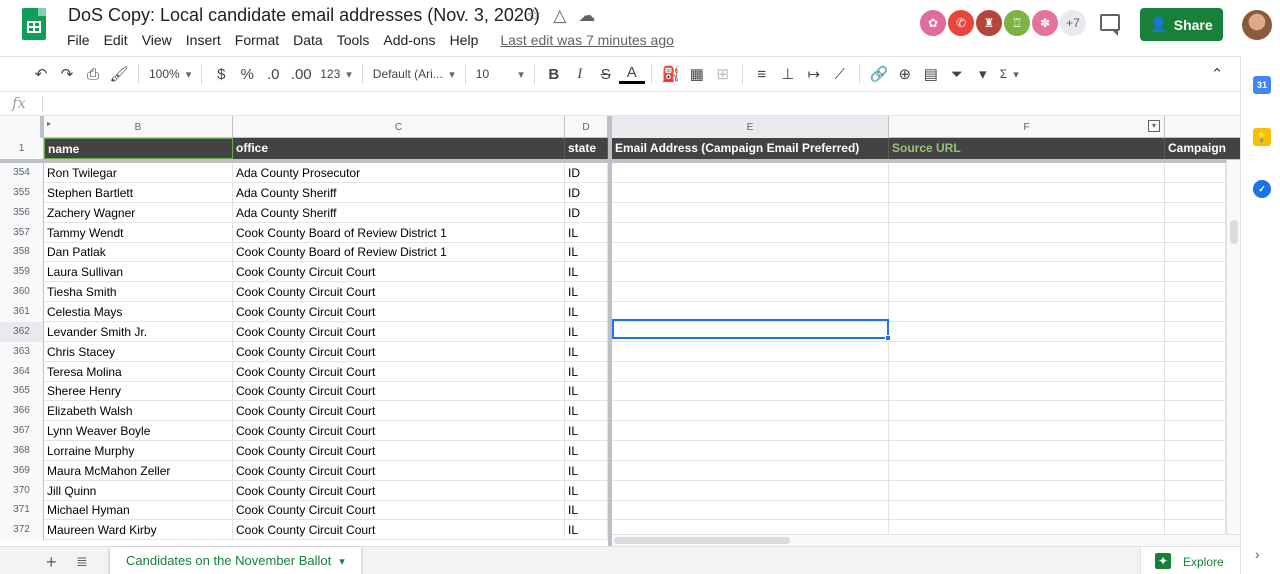 The width and height of the screenshot is (1280, 574). I want to click on row-number: 362, so click(22, 332).